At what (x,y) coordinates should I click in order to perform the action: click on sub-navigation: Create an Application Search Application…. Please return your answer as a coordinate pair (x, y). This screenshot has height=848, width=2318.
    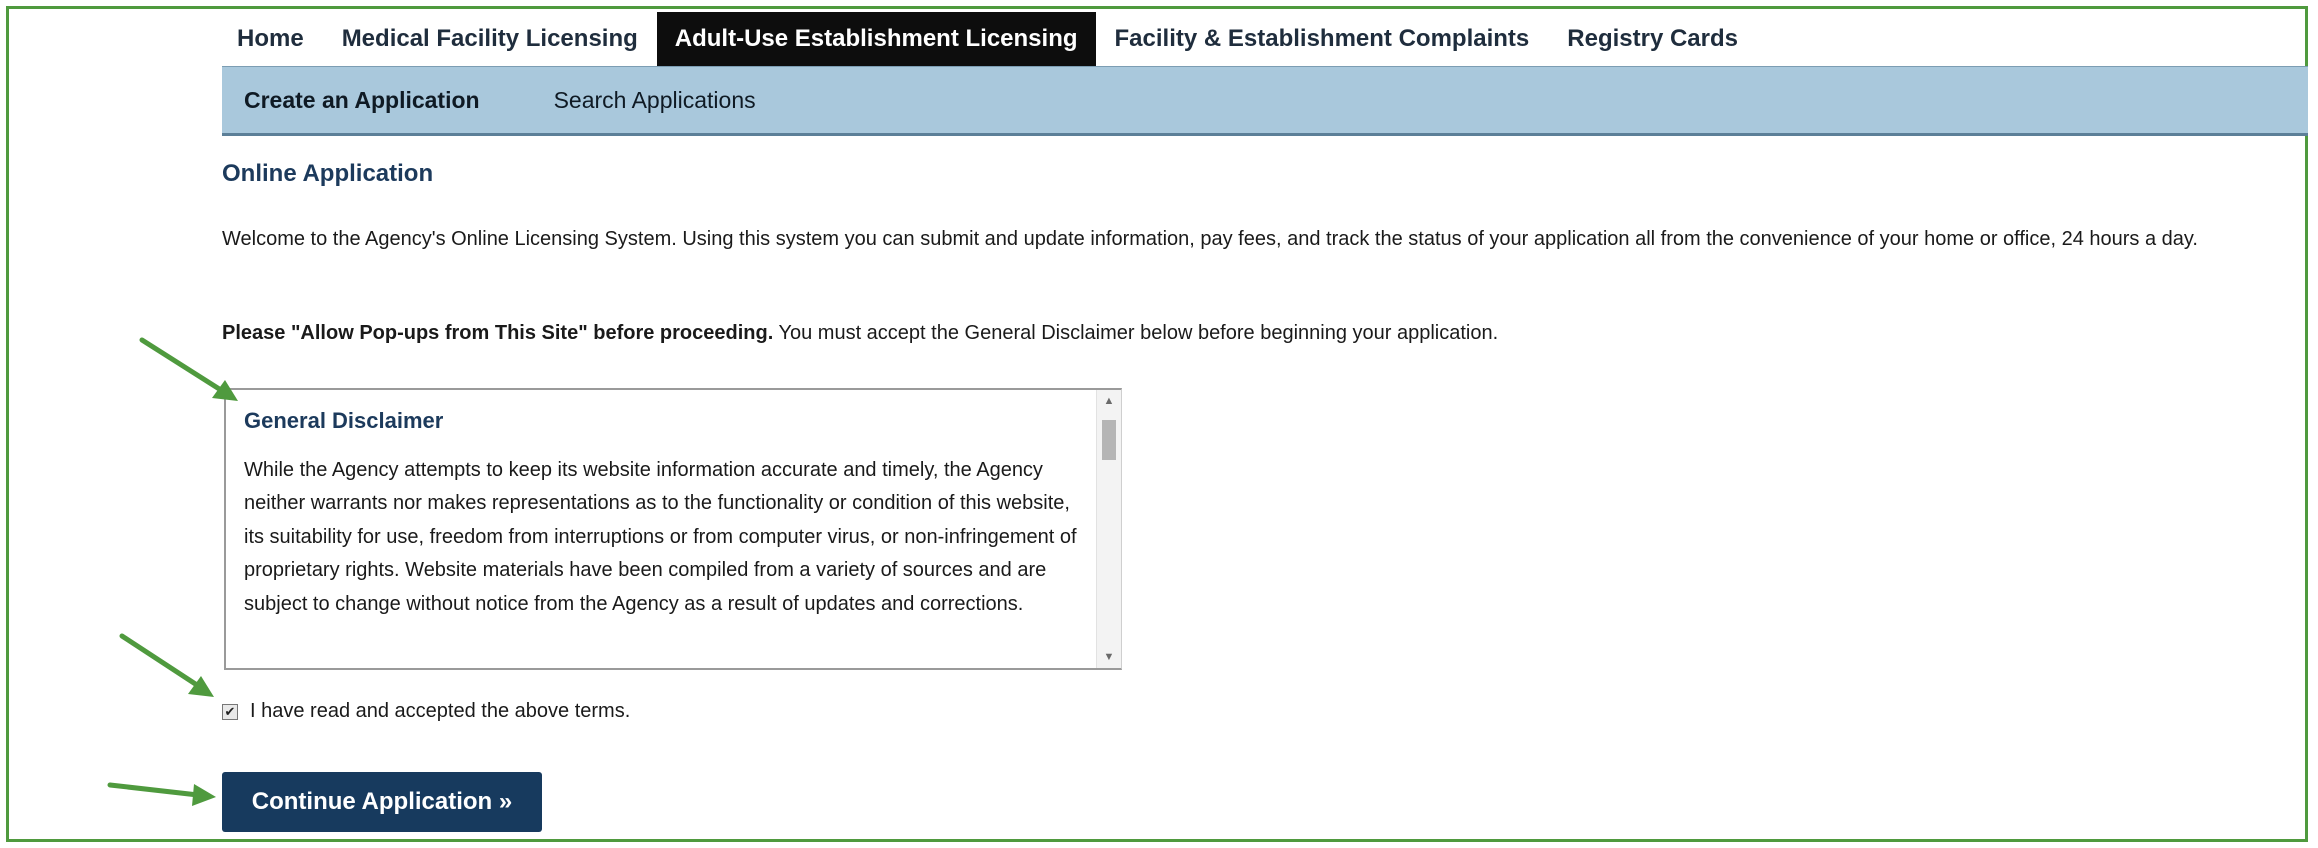
    Looking at the image, I should click on (1265, 101).